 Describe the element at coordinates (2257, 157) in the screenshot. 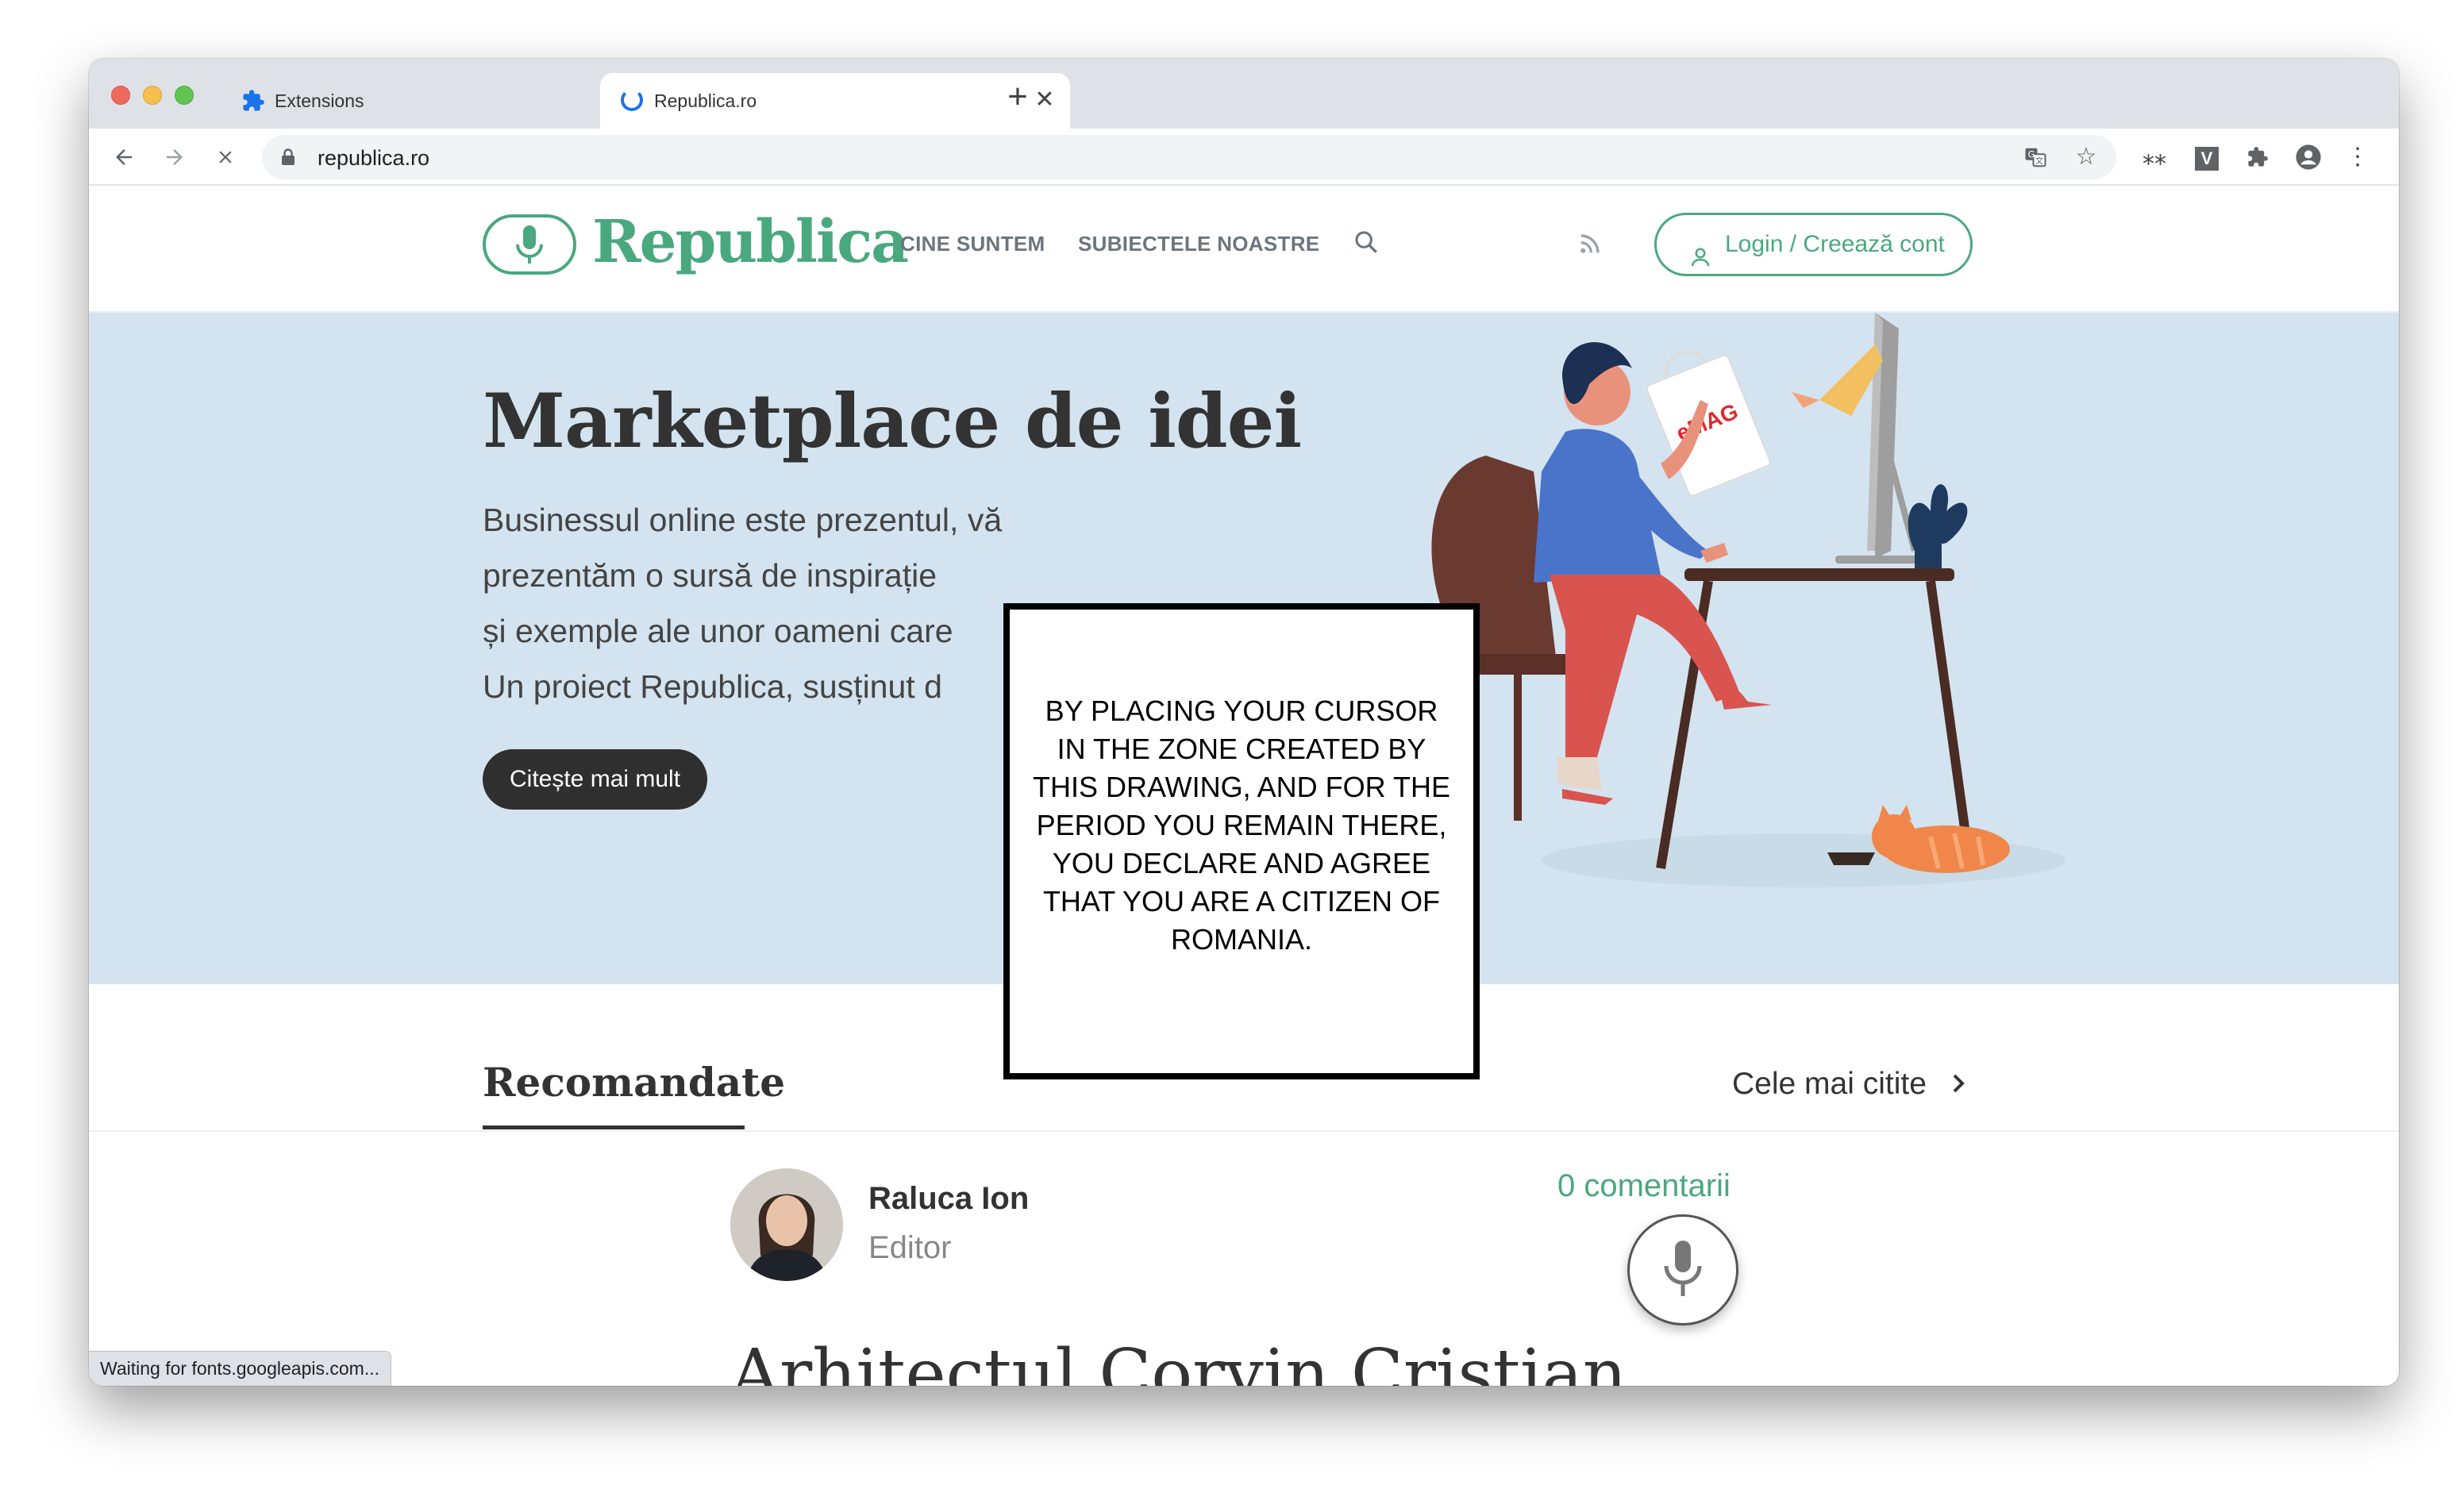

I see `extensions-puzzle-icon` at that location.